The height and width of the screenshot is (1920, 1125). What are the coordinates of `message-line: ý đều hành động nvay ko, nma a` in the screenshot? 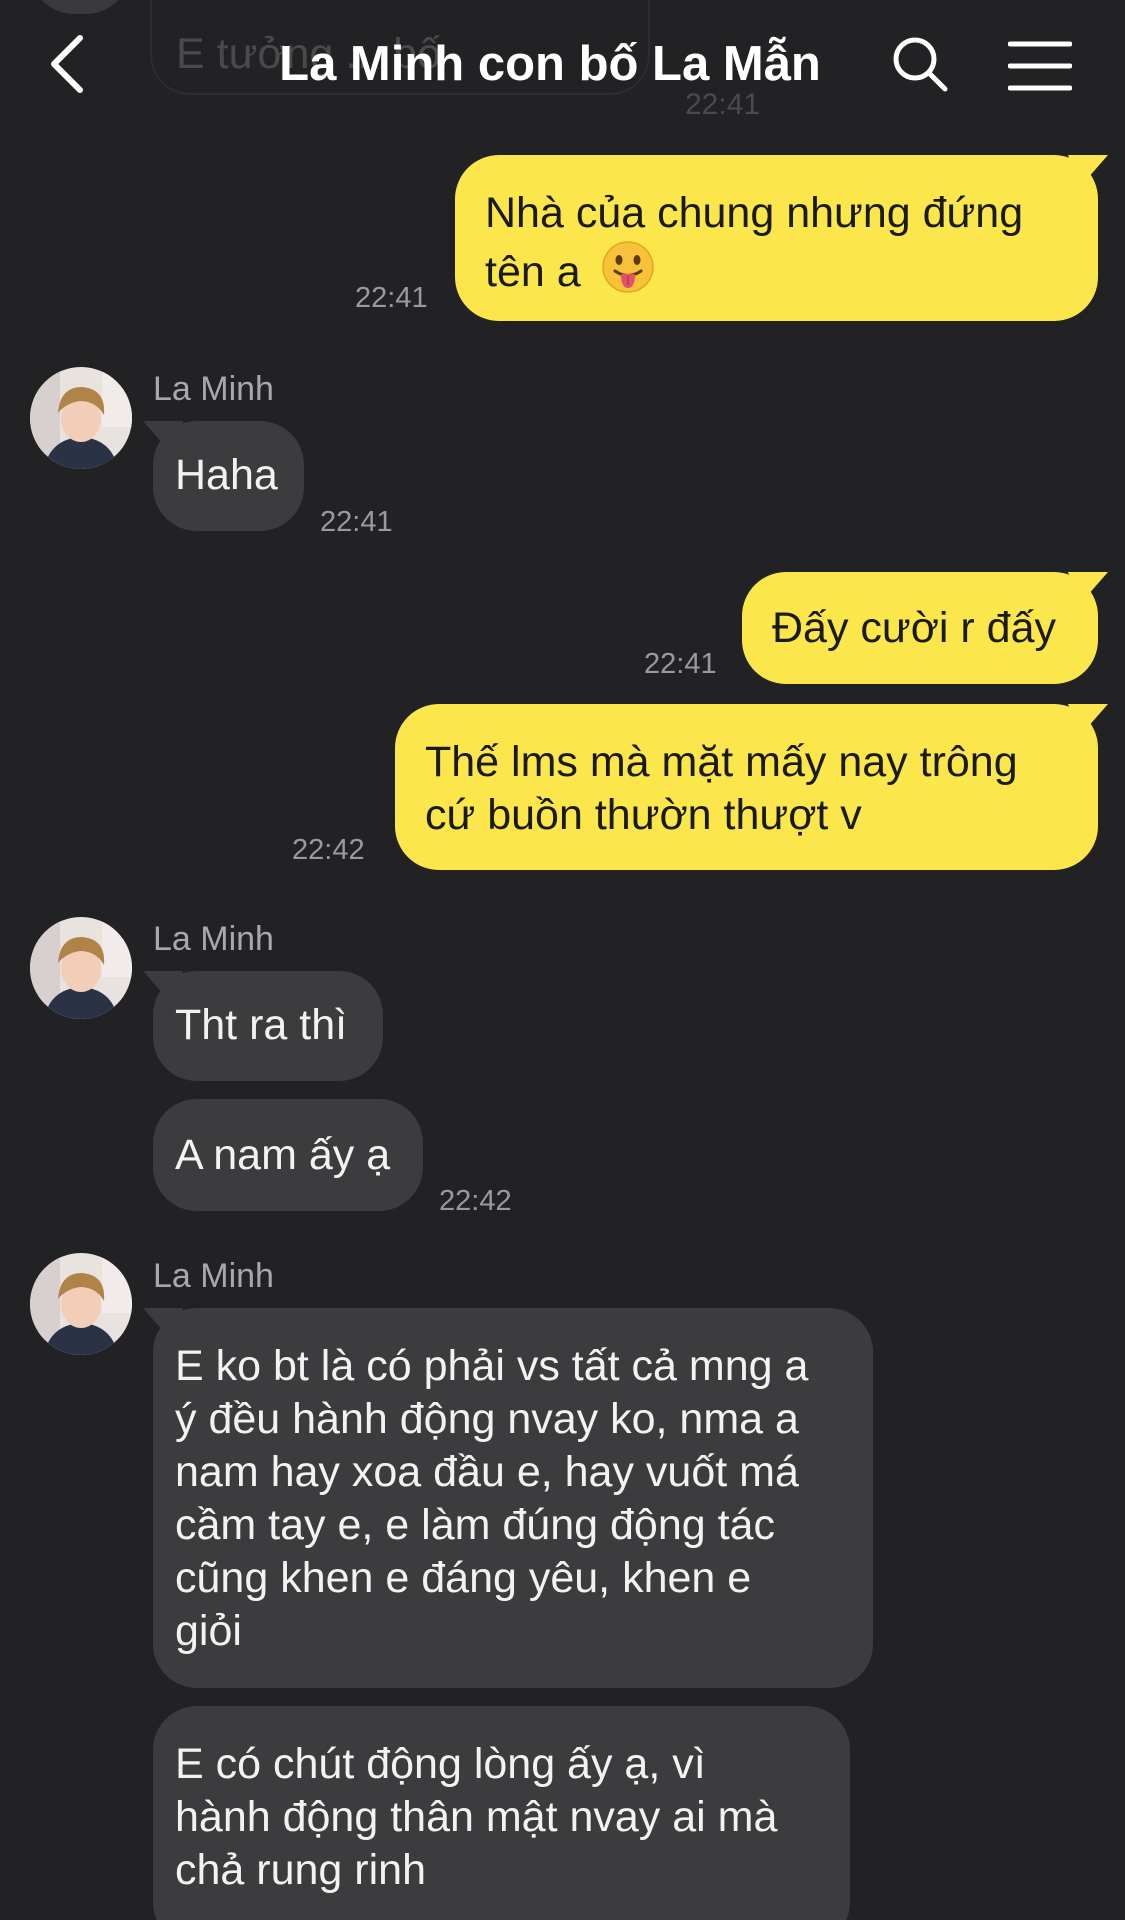 It's located at (487, 1419).